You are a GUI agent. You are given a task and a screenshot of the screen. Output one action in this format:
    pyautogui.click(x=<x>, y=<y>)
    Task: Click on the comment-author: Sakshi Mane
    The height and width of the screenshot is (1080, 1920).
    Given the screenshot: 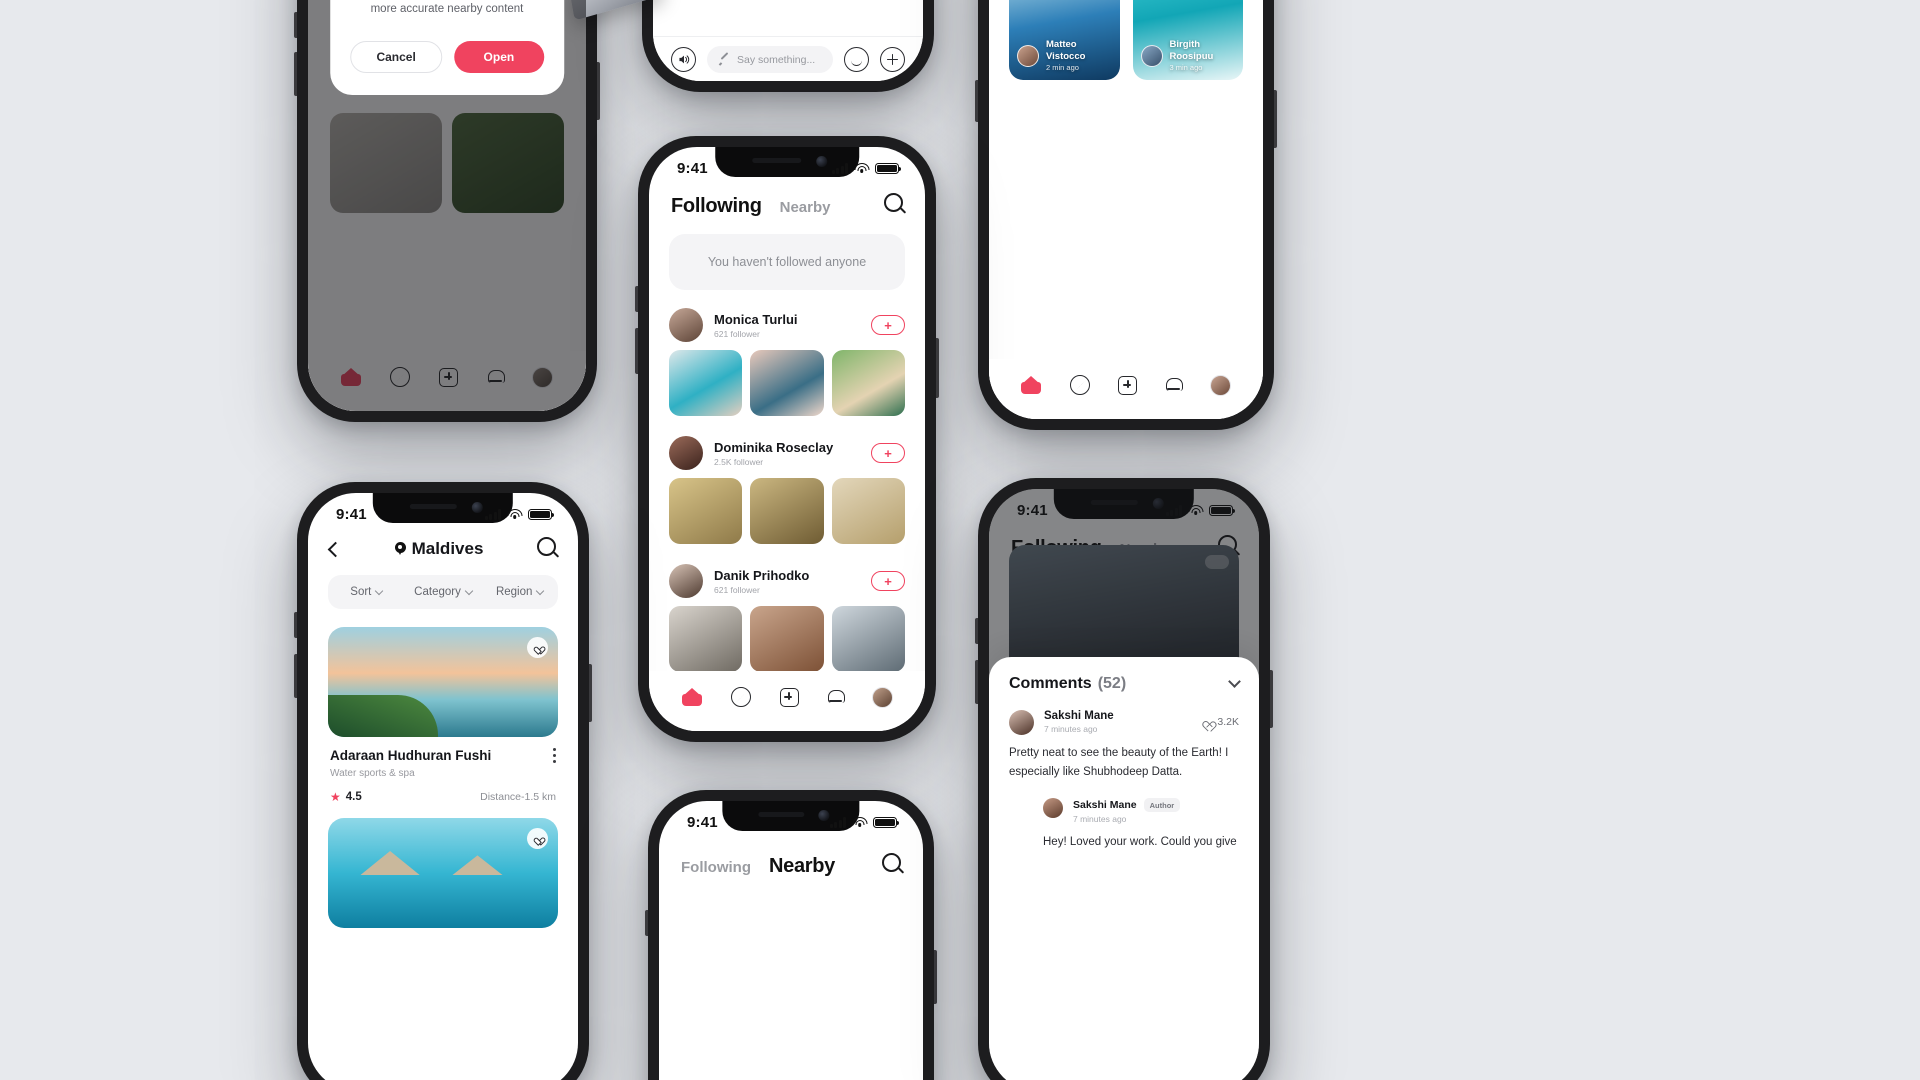 What is the action you would take?
    pyautogui.click(x=1105, y=805)
    